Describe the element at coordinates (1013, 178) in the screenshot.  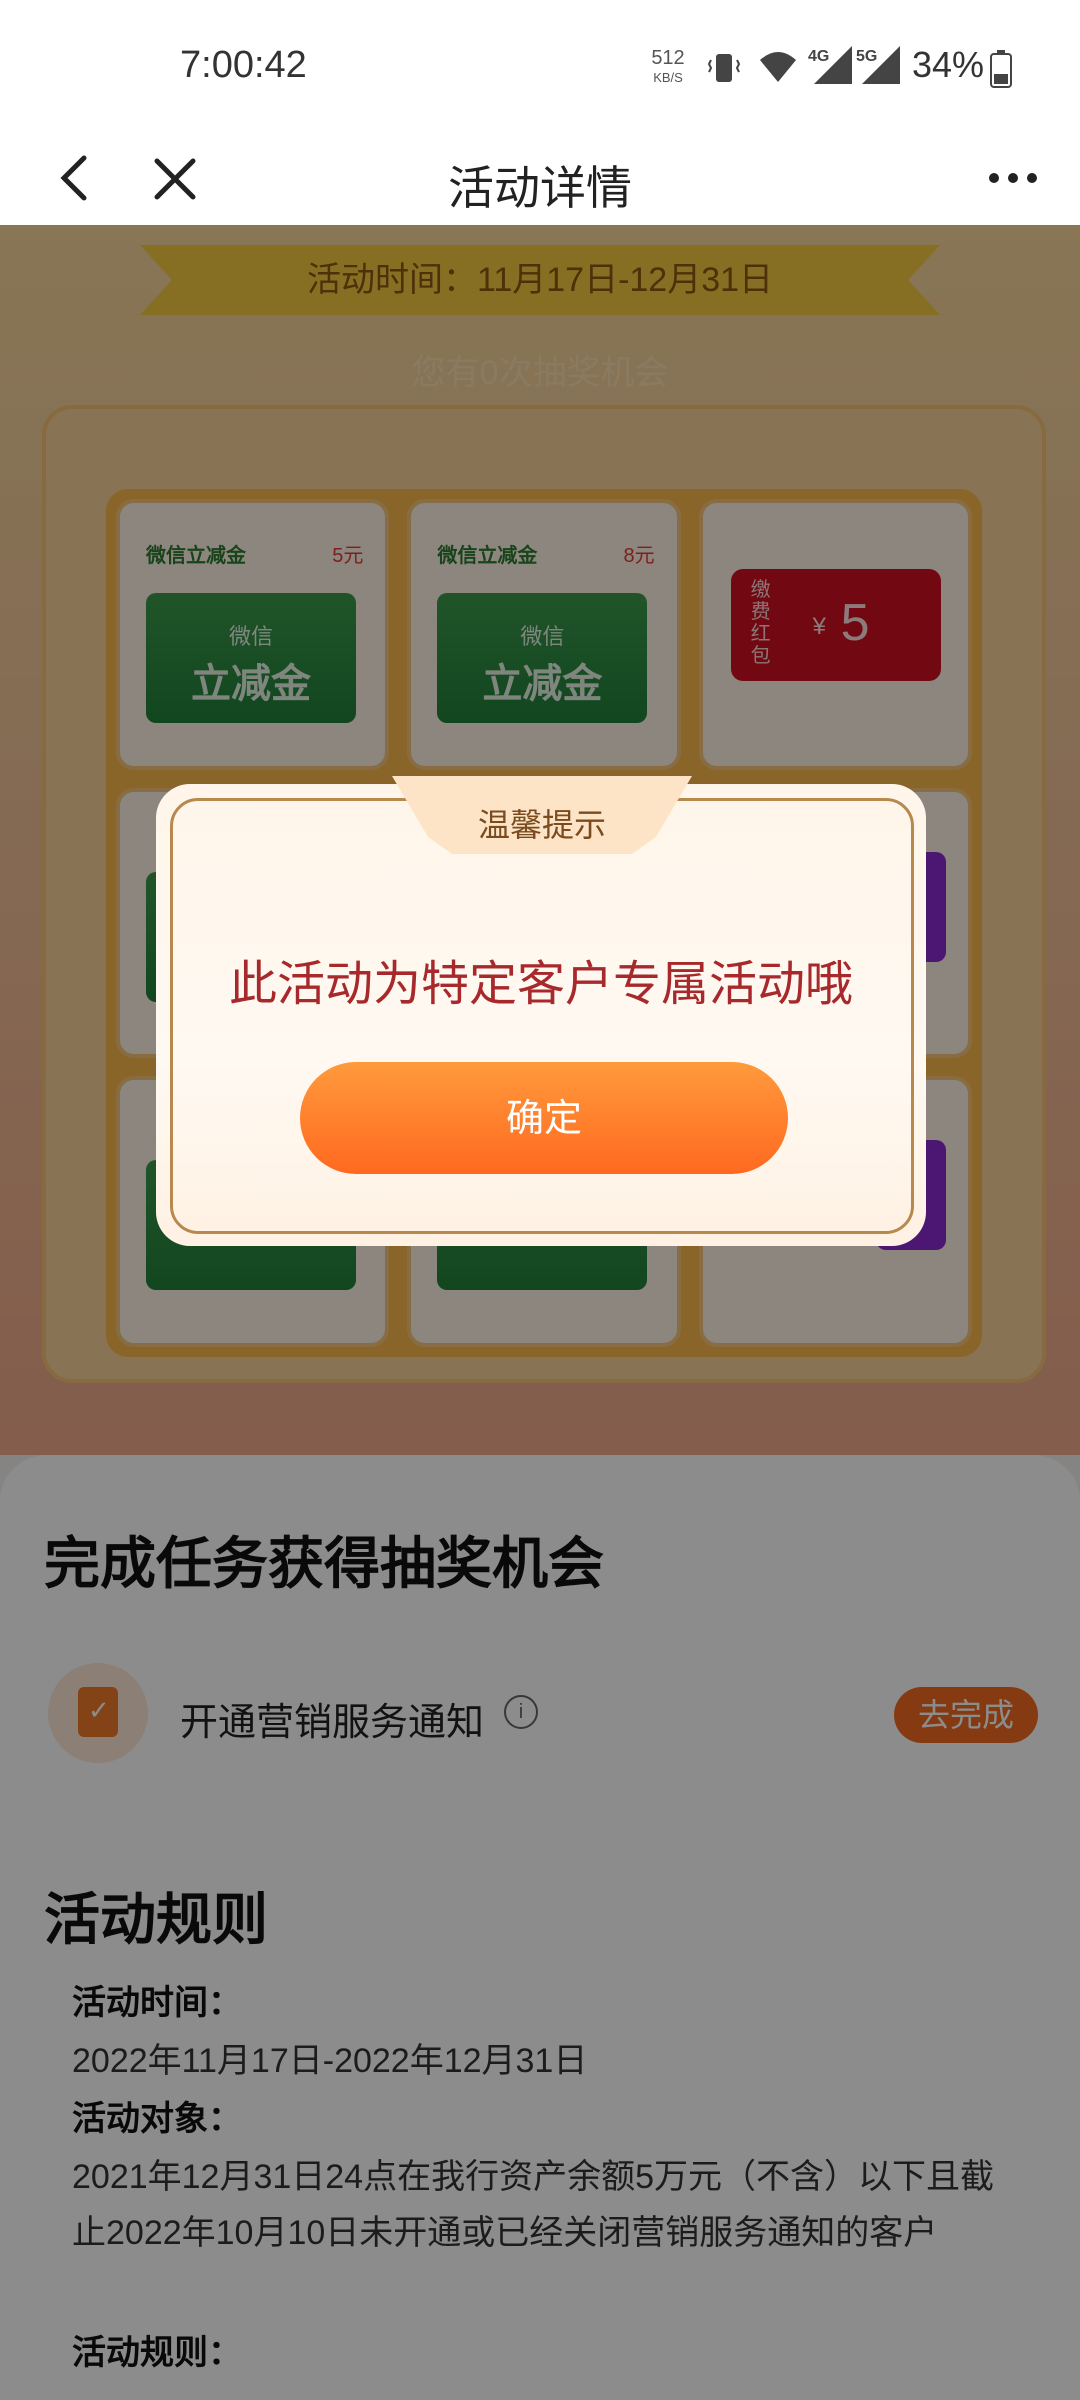
I see `more-icon` at that location.